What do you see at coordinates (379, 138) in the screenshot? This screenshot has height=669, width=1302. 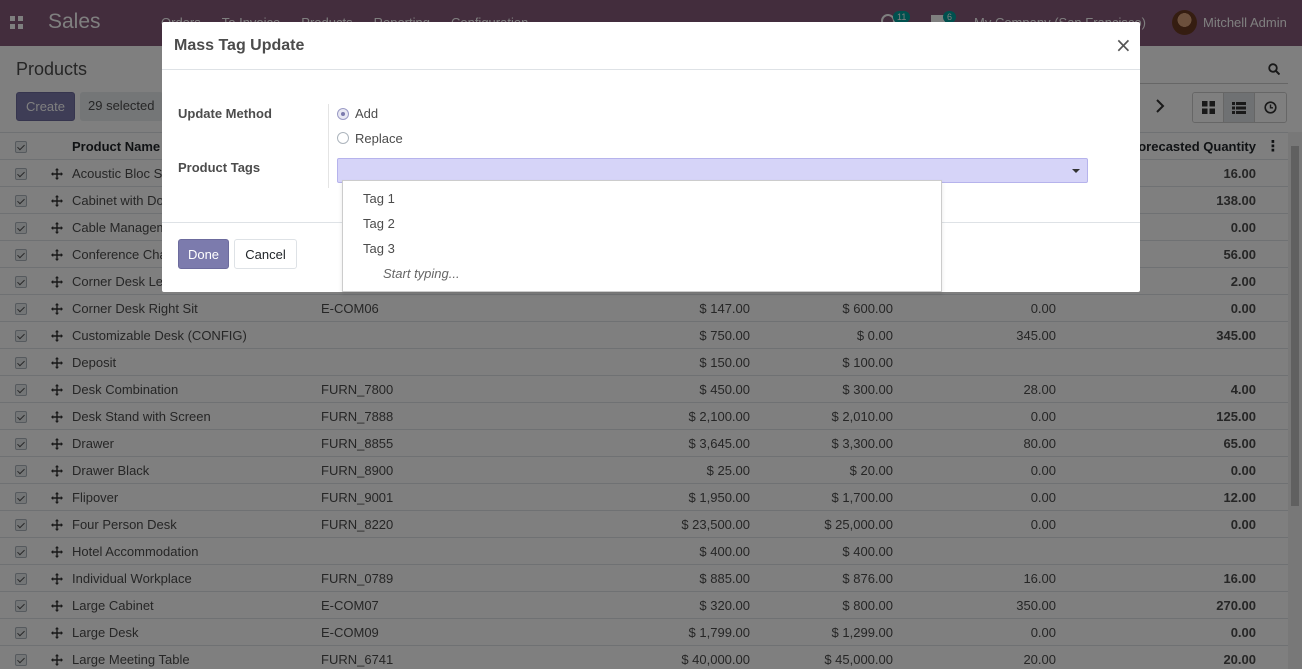 I see `radio-replace-label: Replace` at bounding box center [379, 138].